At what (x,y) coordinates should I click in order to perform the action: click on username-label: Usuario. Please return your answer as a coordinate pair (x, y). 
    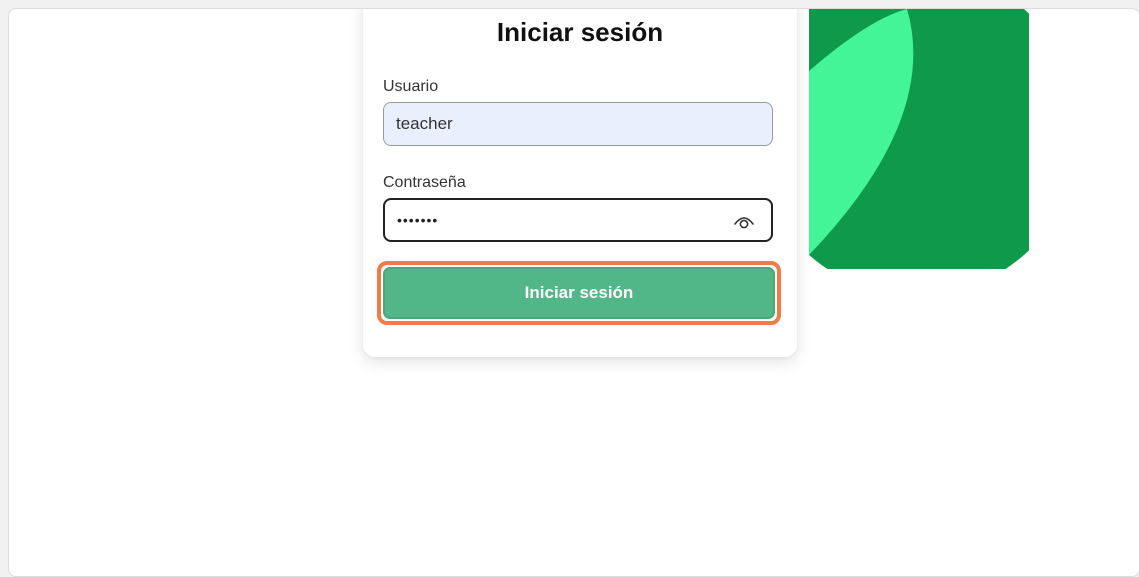
    Looking at the image, I should click on (411, 86).